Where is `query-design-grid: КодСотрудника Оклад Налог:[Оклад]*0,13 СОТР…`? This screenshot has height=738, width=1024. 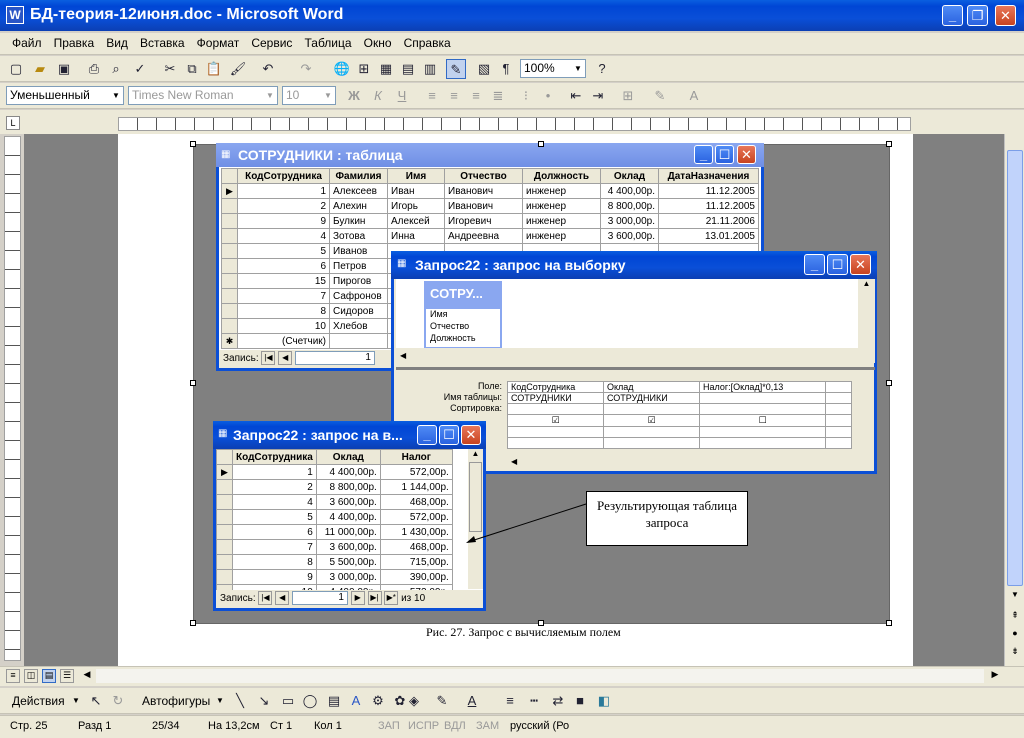 query-design-grid: КодСотрудника Оклад Налог:[Оклад]*0,13 СОТР… is located at coordinates (679, 415).